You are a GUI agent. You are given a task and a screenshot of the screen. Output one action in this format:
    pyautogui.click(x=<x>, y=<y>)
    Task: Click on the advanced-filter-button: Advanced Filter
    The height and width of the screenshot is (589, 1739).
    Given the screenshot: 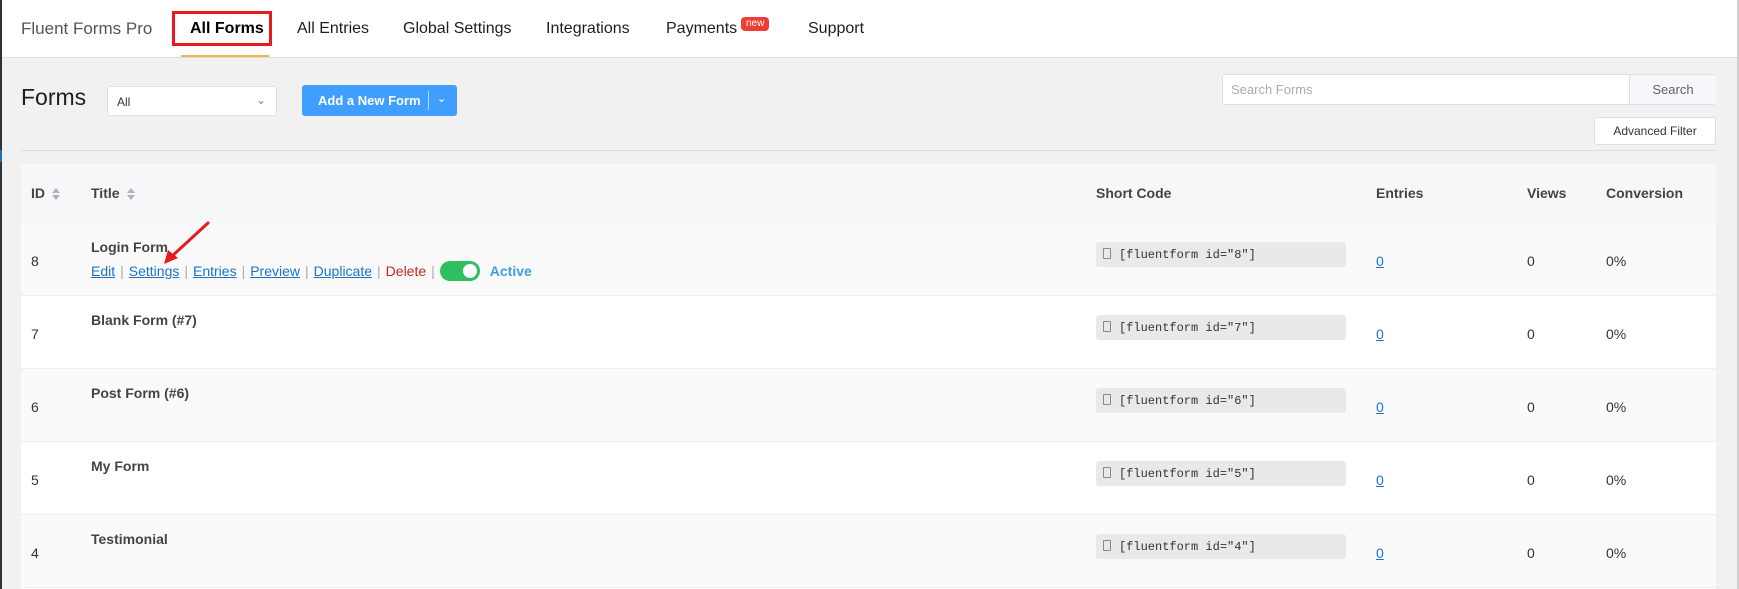 What is the action you would take?
    pyautogui.click(x=1655, y=131)
    